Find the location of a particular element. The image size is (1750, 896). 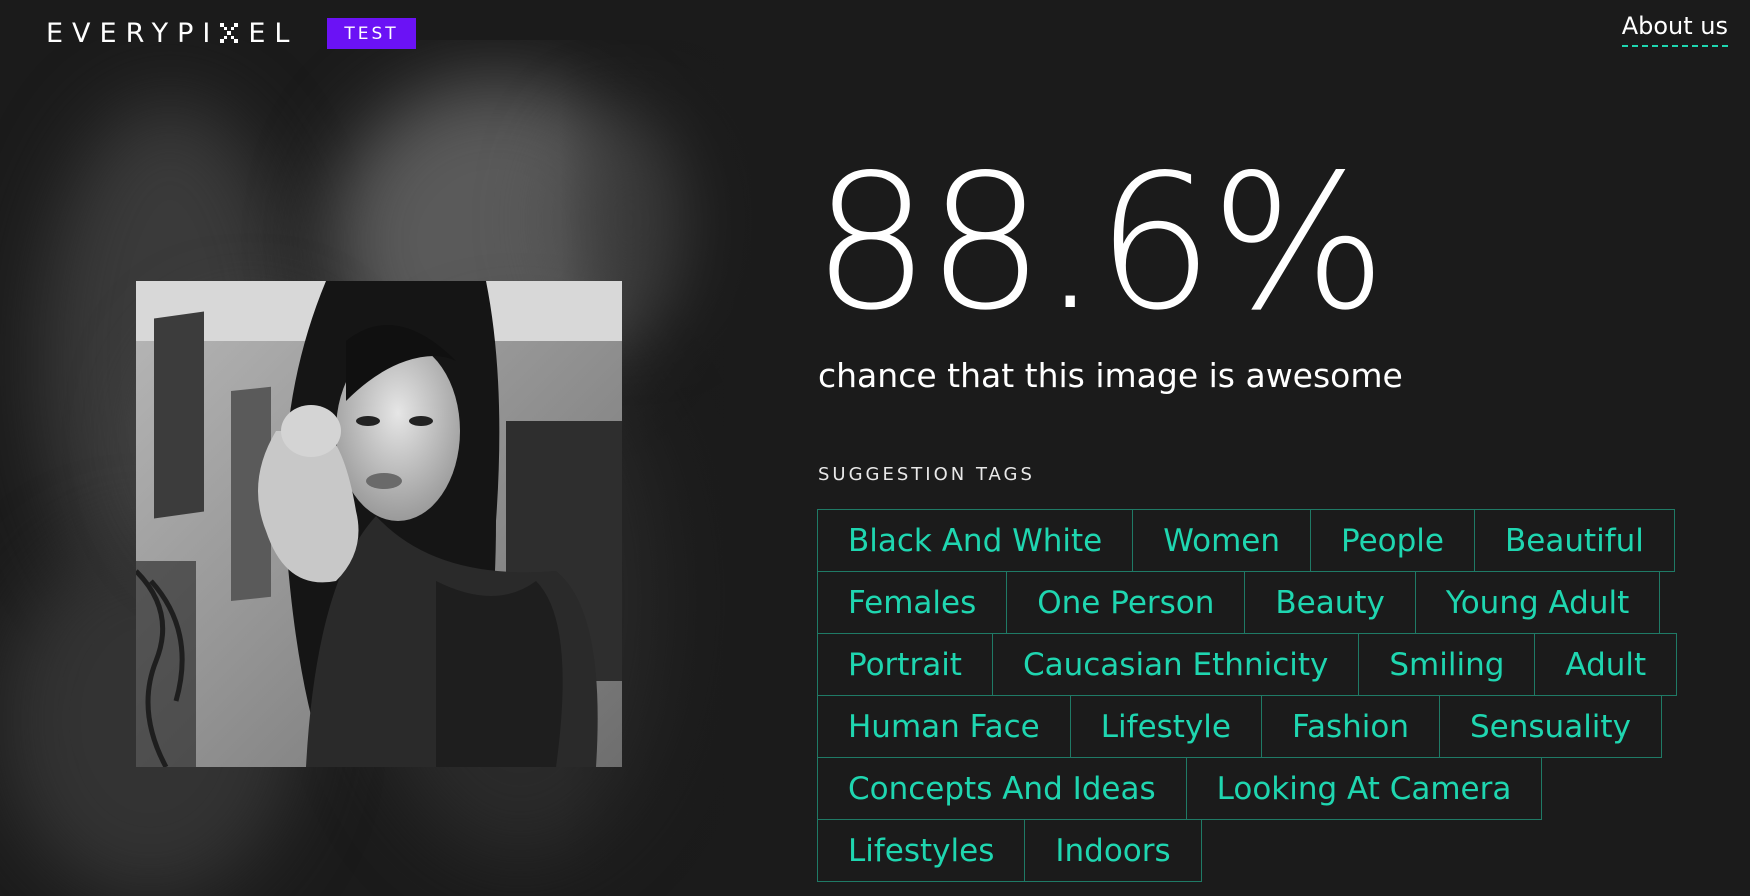

tag-indoors: Indoors is located at coordinates (1113, 850).